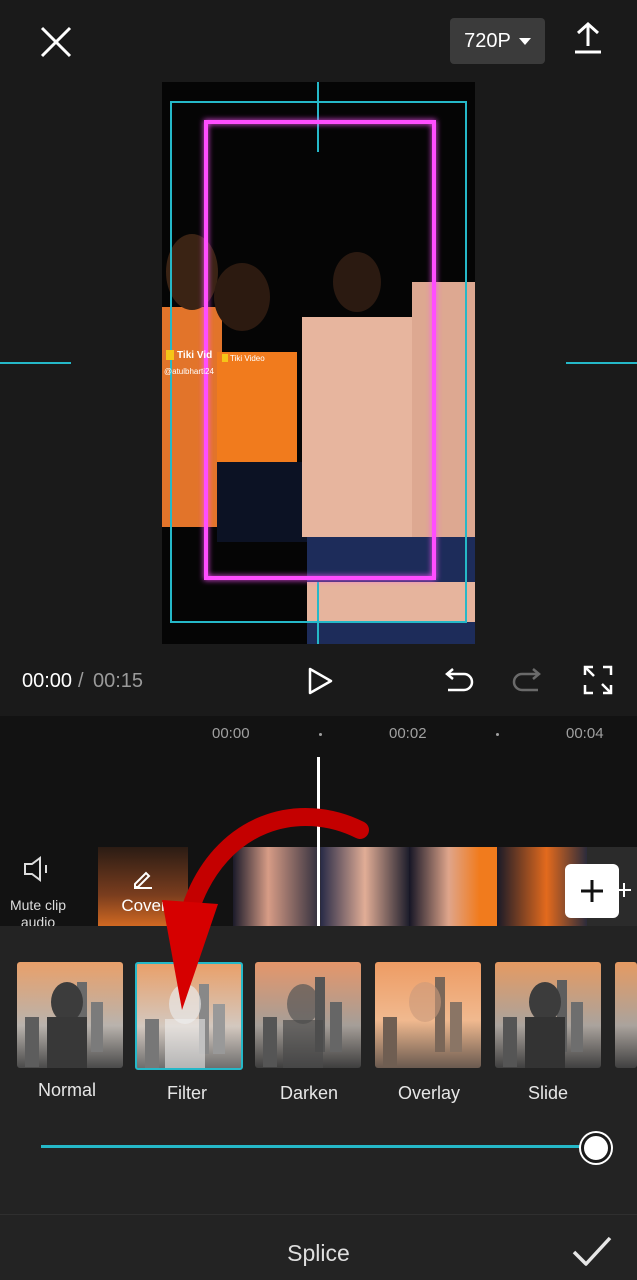 The height and width of the screenshot is (1280, 637). Describe the element at coordinates (588, 40) in the screenshot. I see `upload-icon` at that location.